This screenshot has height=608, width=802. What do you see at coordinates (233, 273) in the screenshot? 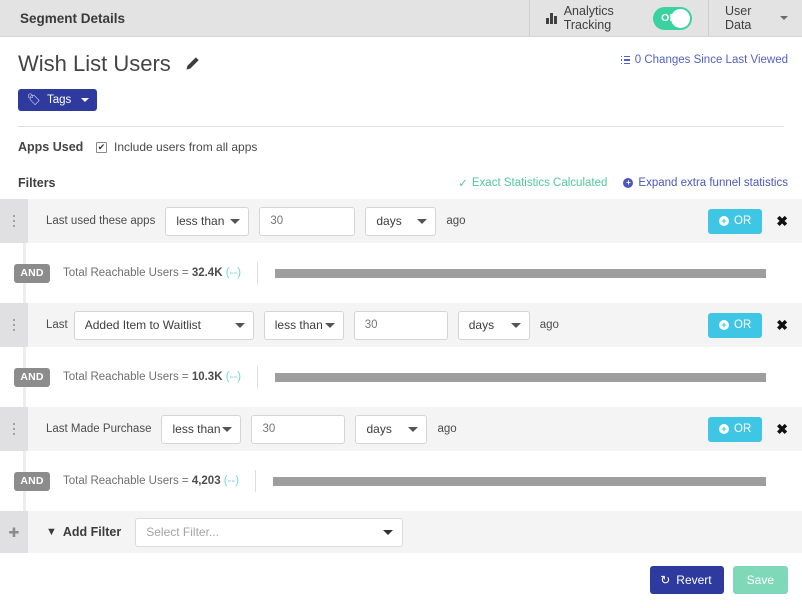
I see `stat-delta: (--)` at bounding box center [233, 273].